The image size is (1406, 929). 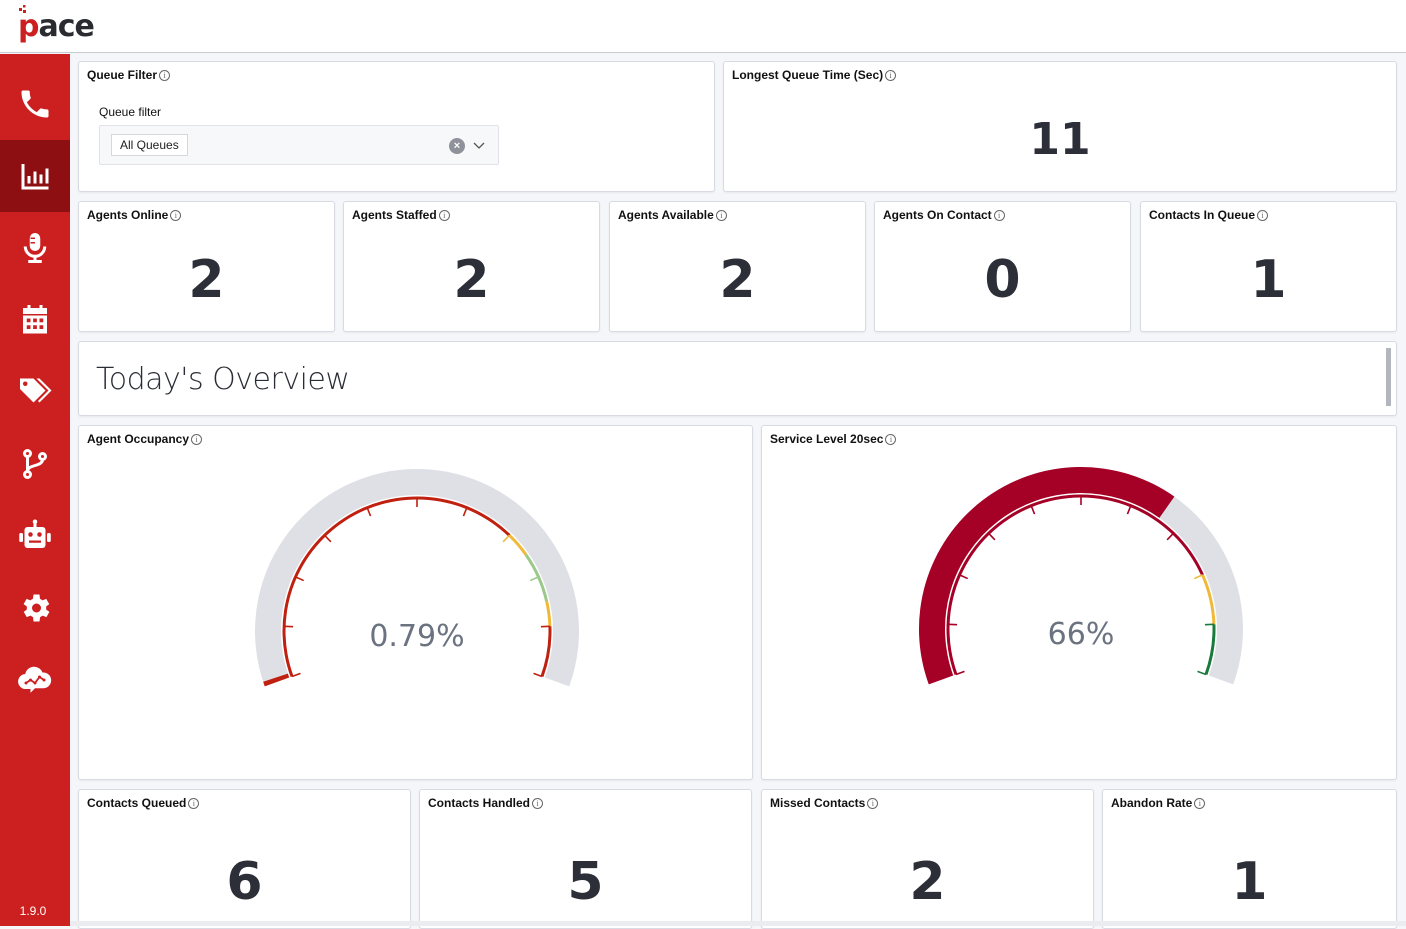 I want to click on sidebar-item-flows, so click(x=35, y=464).